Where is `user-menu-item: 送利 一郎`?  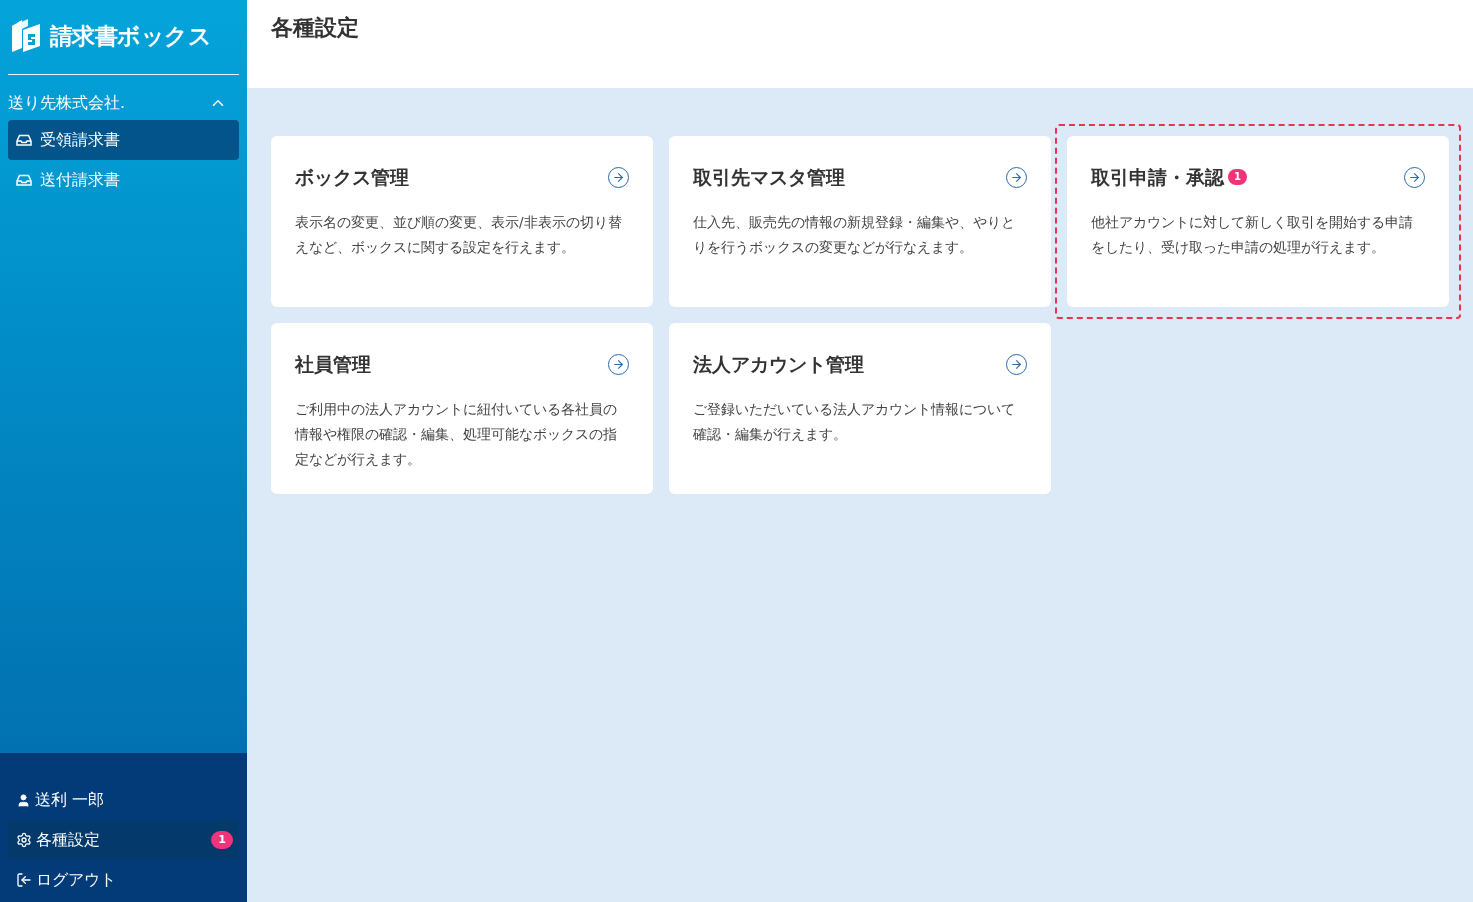
user-menu-item: 送利 一郎 is located at coordinates (123, 800).